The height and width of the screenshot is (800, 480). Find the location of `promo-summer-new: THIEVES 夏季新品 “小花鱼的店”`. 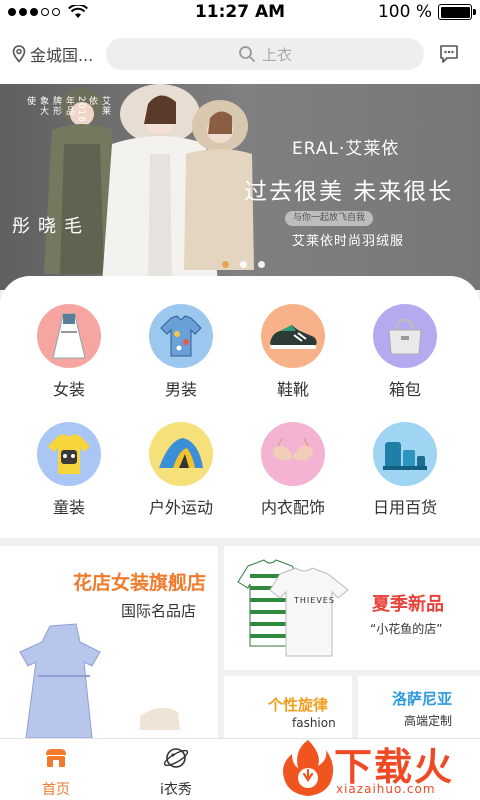

promo-summer-new: THIEVES 夏季新品 “小花鱼的店” is located at coordinates (352, 608).